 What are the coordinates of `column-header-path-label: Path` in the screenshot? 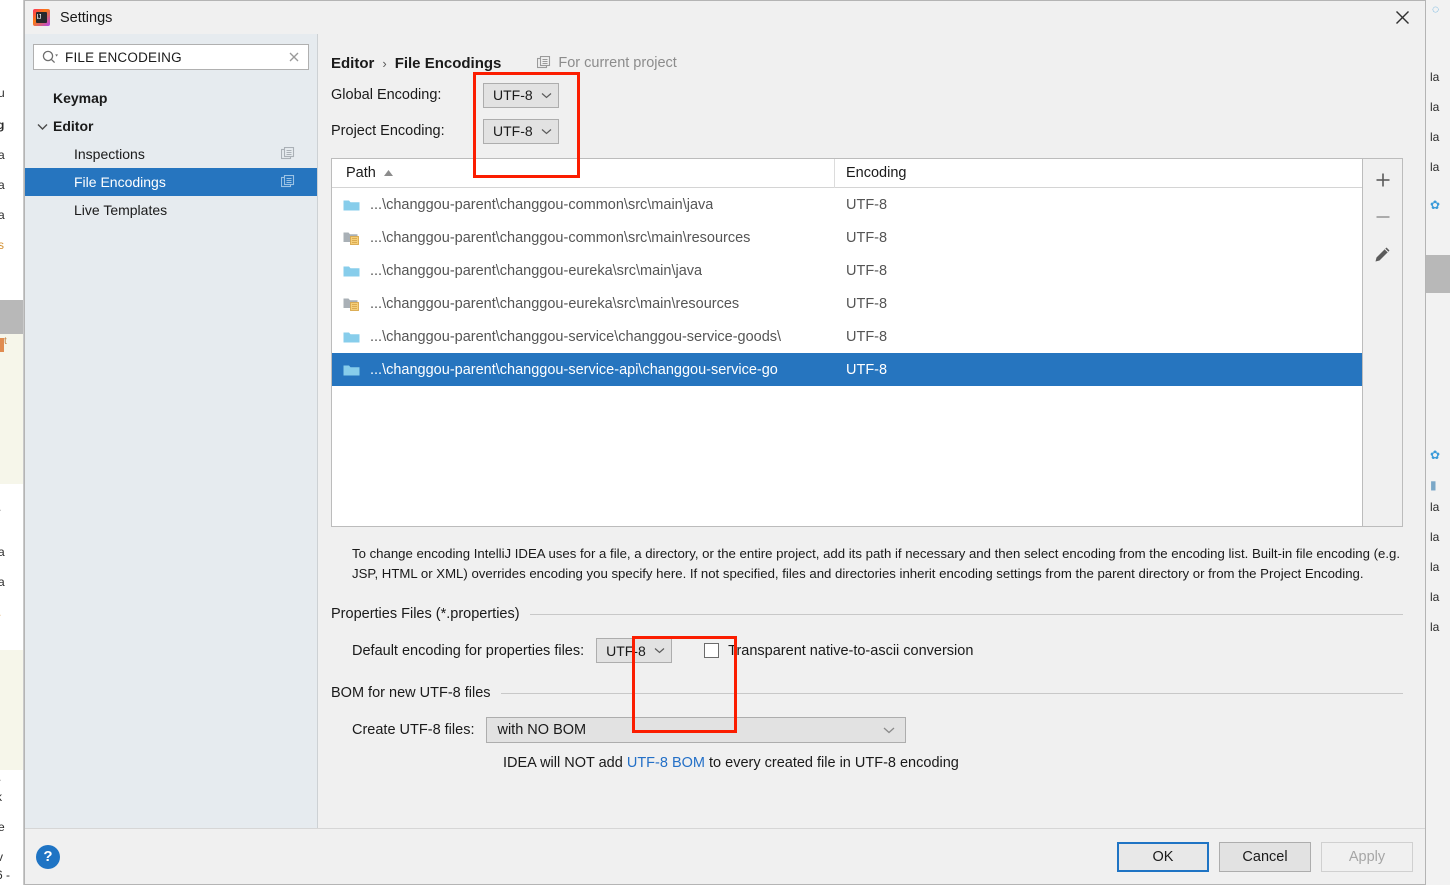 It's located at (361, 173).